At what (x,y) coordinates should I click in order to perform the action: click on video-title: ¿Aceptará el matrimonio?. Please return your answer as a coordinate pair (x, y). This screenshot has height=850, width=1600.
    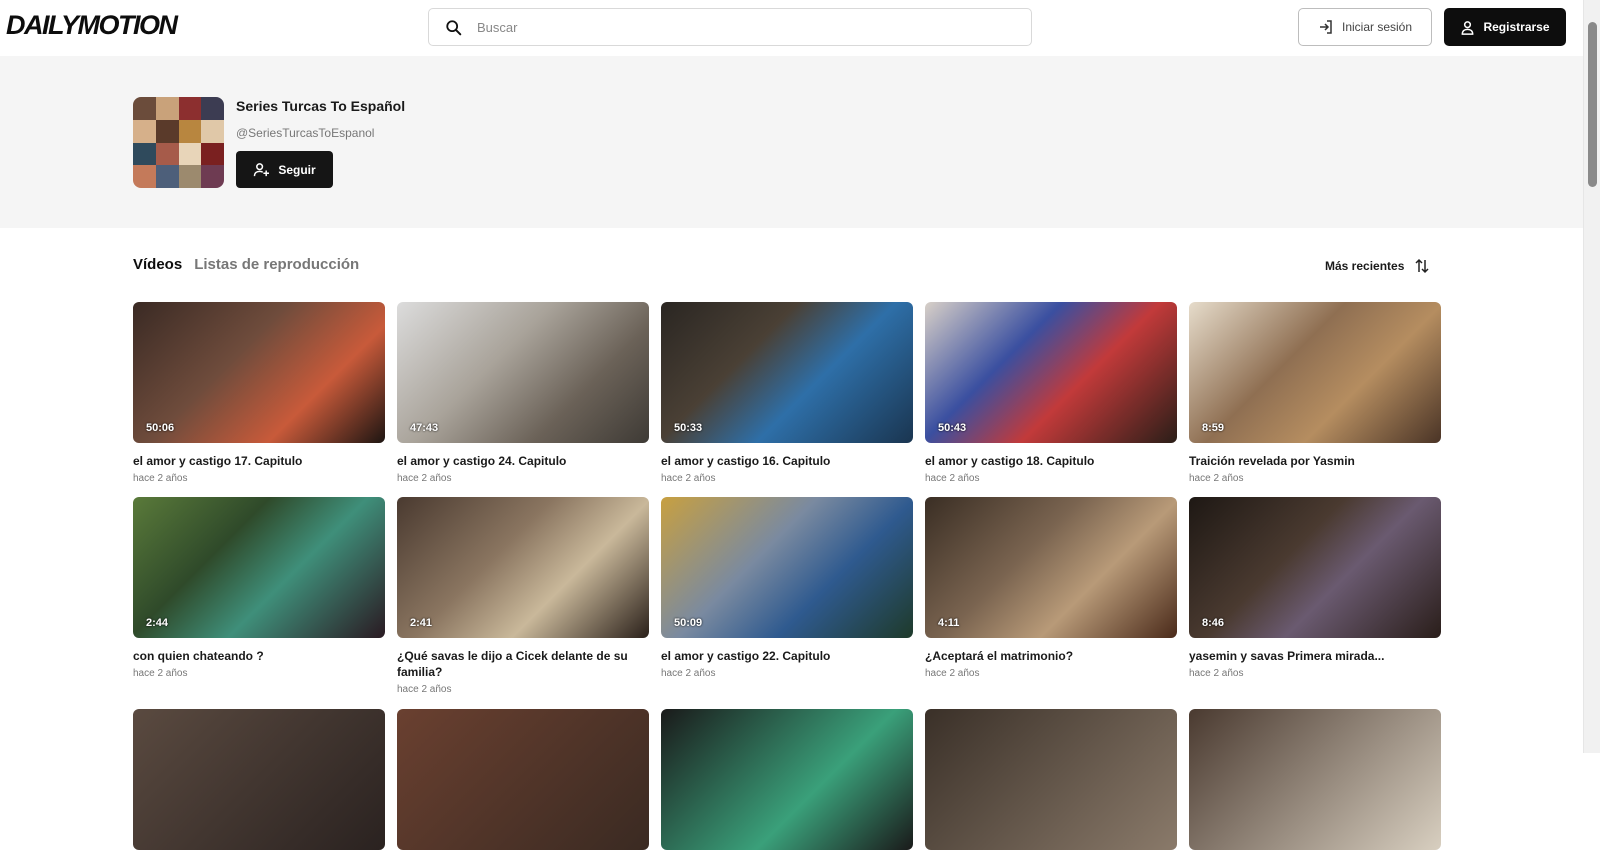
    Looking at the image, I should click on (1051, 656).